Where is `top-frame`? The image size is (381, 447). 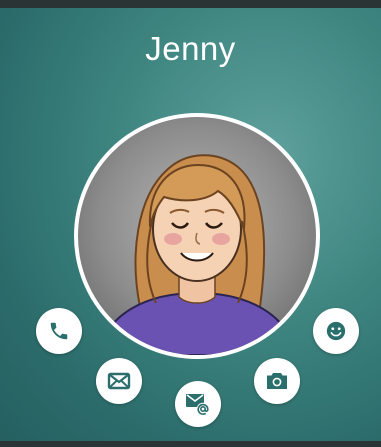 top-frame is located at coordinates (190, 4).